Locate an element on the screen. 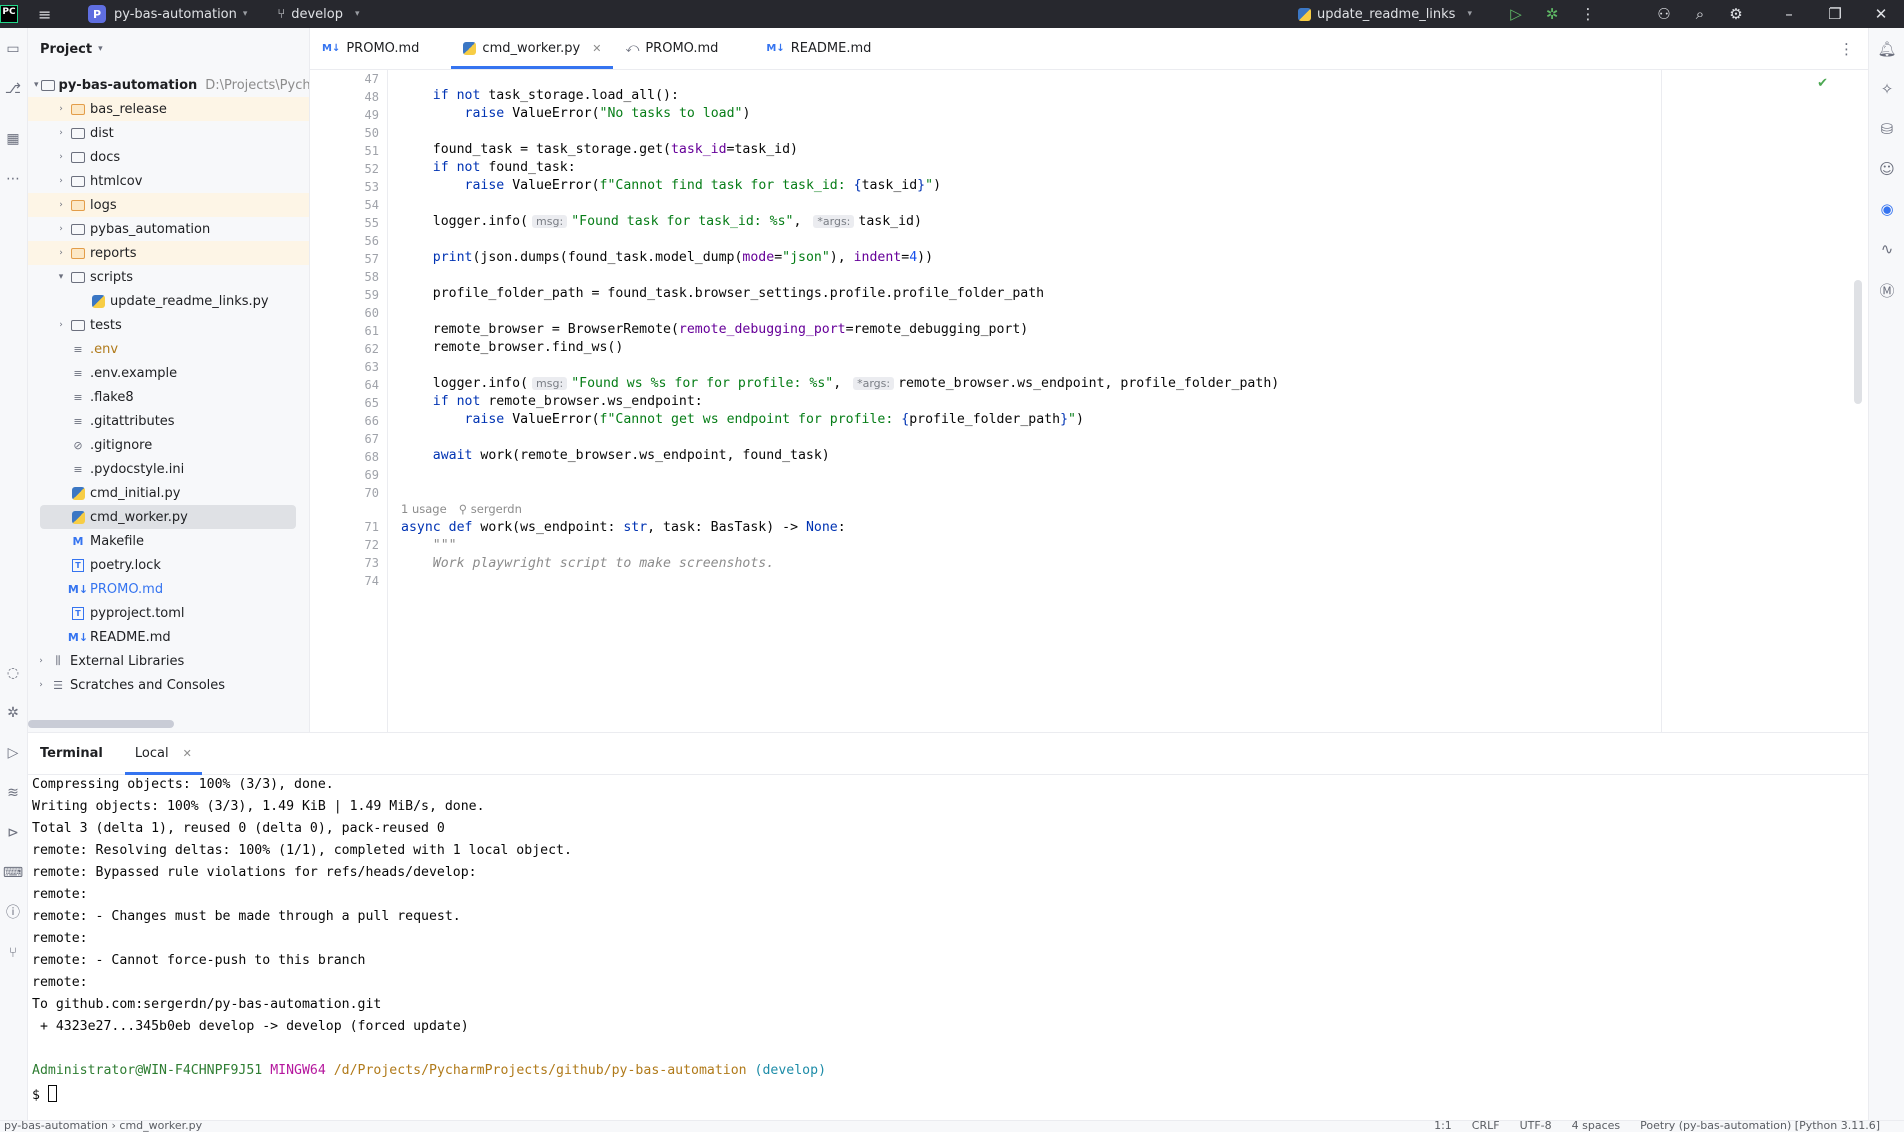 The image size is (1904, 1132). tree-item-flake8: ≡ .flake8 is located at coordinates (168, 397).